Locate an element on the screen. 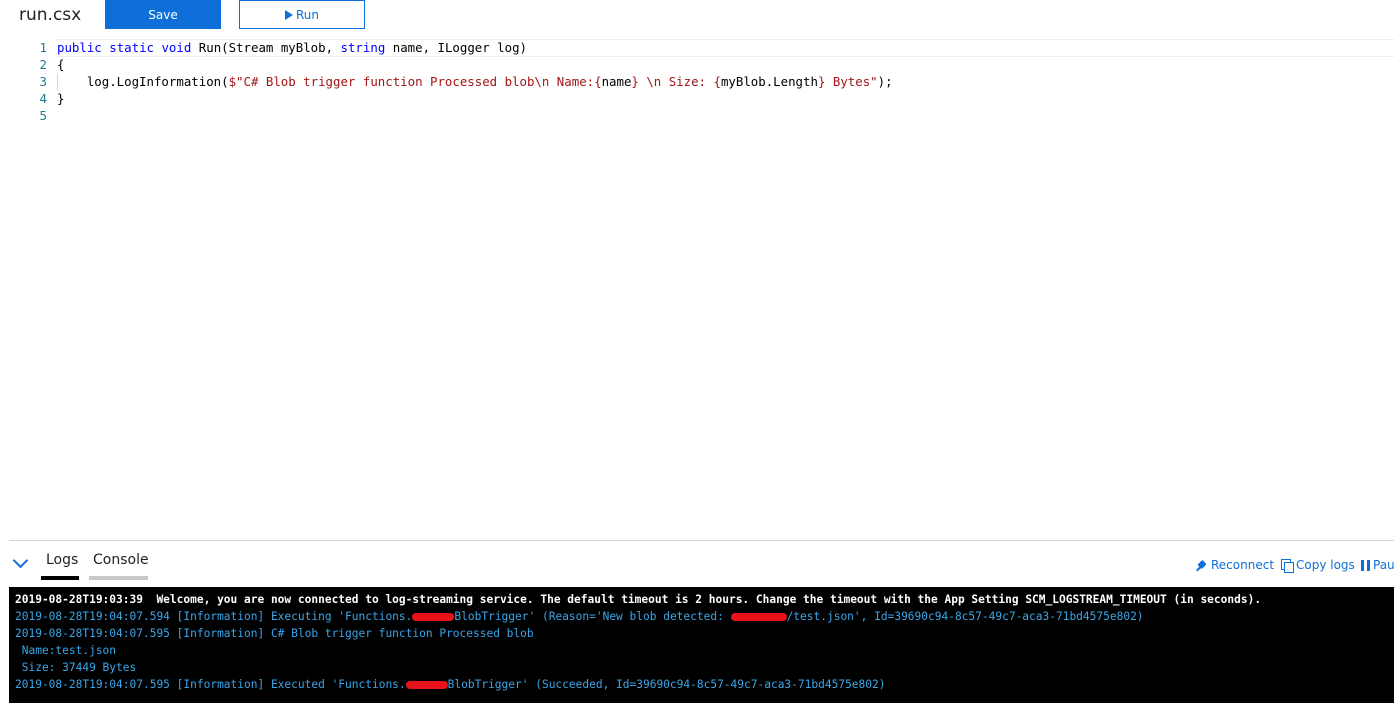  string-literal: } Bytes" is located at coordinates (847, 81).